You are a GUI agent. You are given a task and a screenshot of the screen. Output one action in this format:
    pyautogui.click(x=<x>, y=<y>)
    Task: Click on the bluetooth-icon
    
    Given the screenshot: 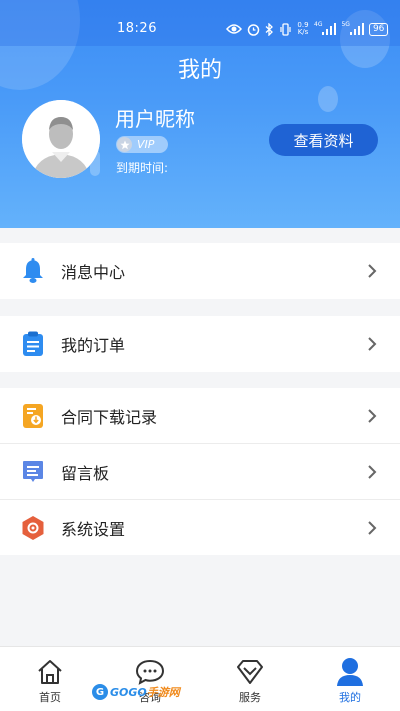 What is the action you would take?
    pyautogui.click(x=269, y=29)
    